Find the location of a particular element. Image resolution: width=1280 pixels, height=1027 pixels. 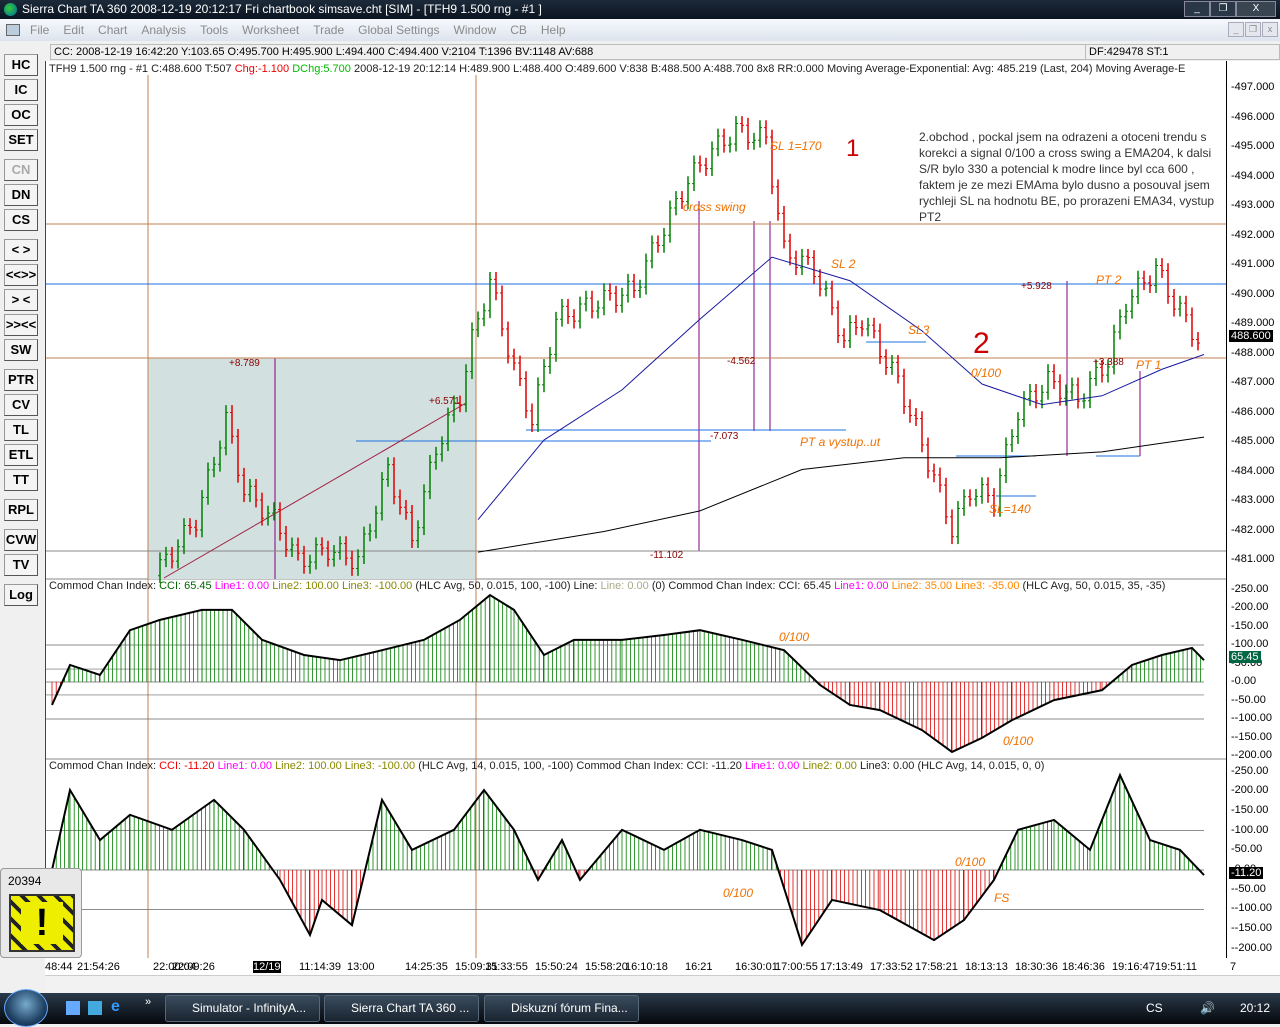

close-button: X is located at coordinates (1256, 9).